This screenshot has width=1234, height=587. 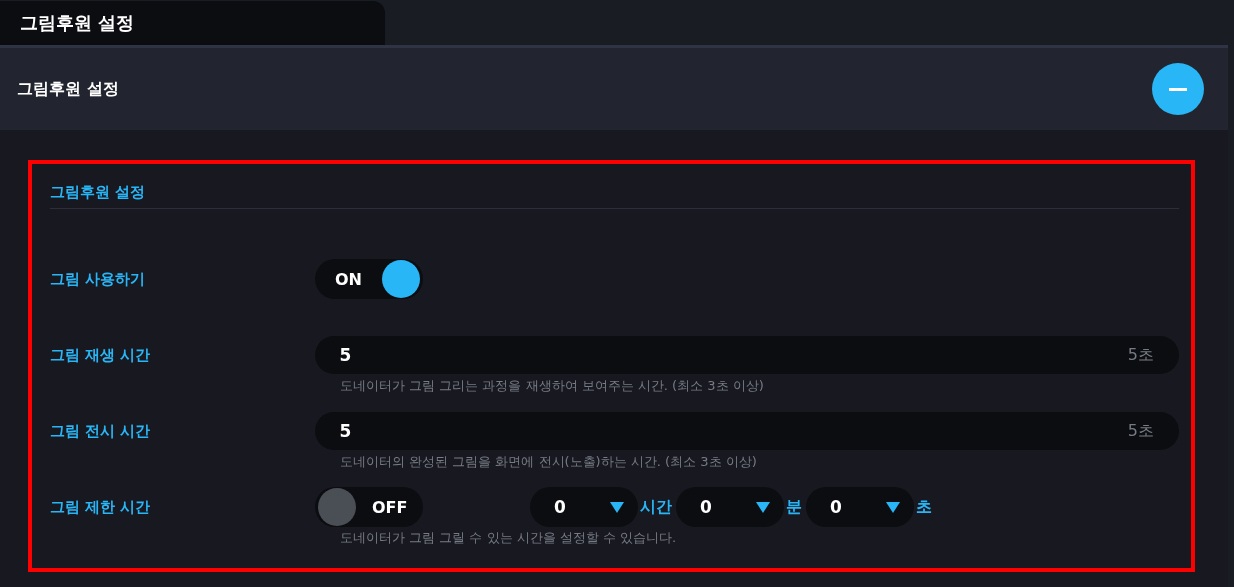 I want to click on hint-text: 도네이터의 완성된 그림을 화면에 전시(노출)하는 시간. (최소 3초 이상), so click(x=548, y=462).